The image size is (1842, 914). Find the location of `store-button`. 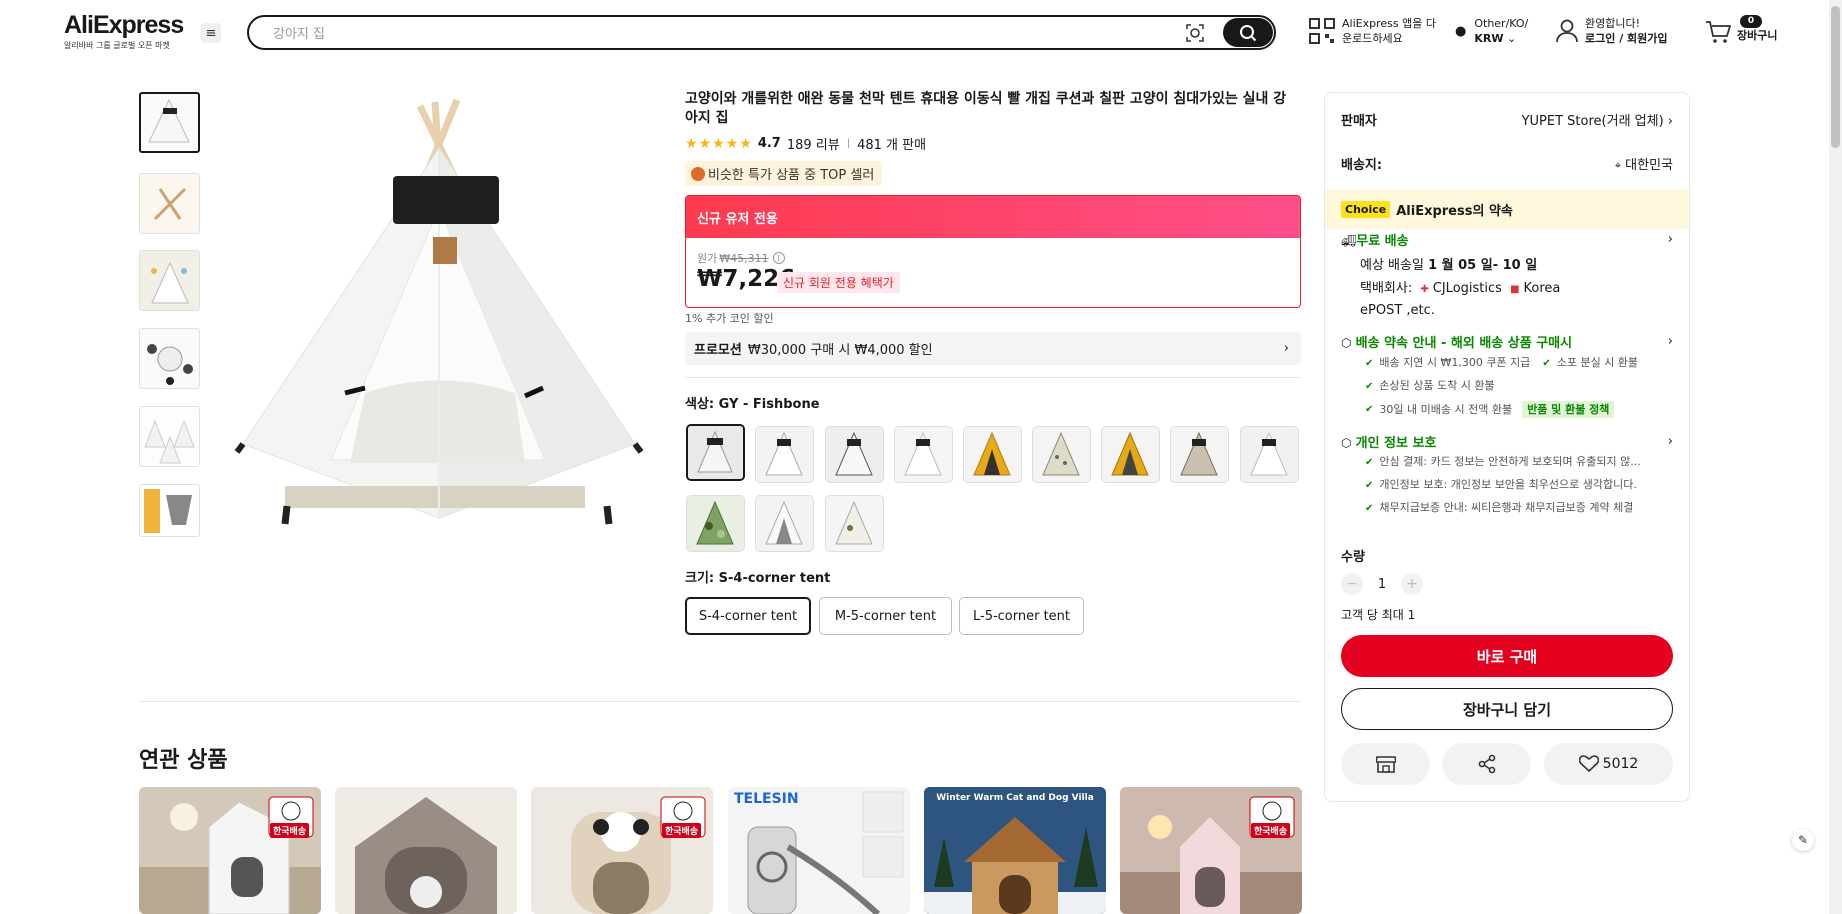

store-button is located at coordinates (1385, 764).